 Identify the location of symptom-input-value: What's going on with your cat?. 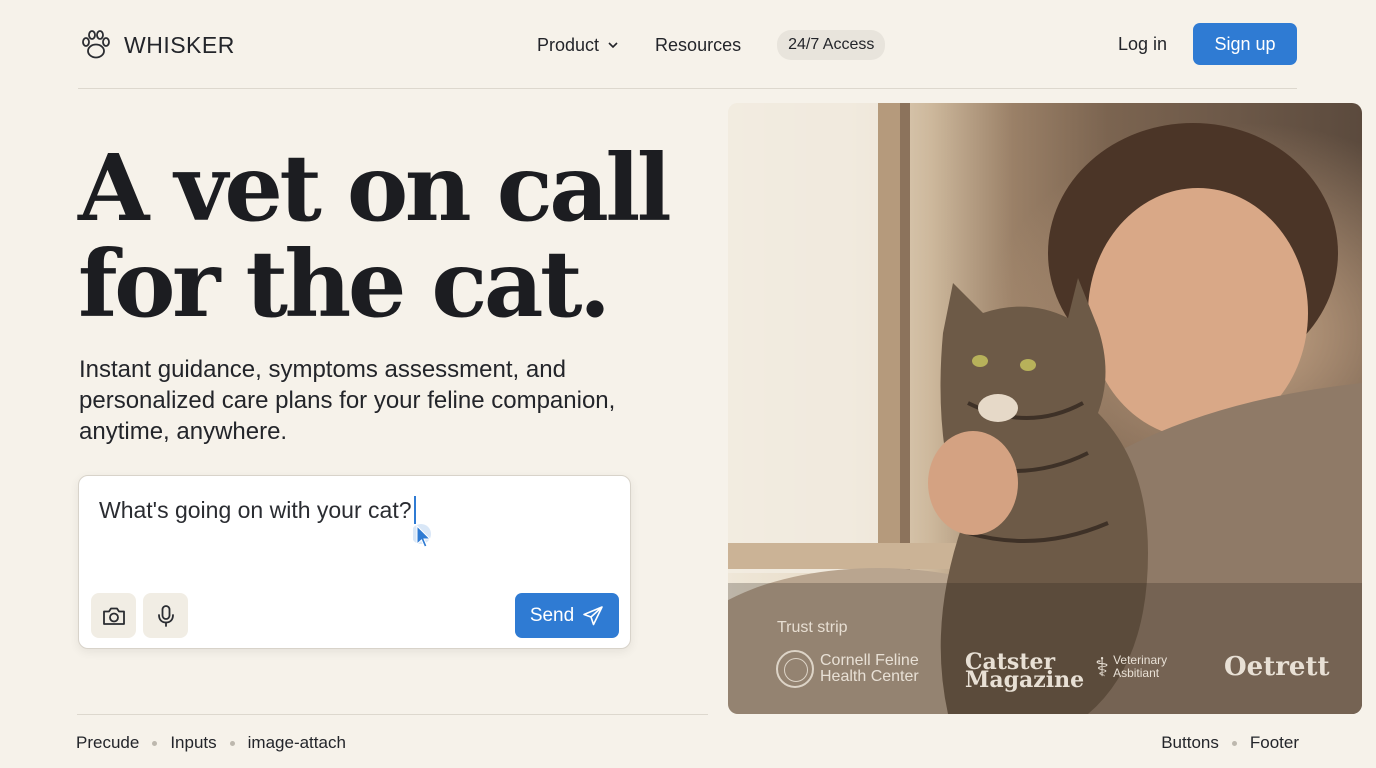
(255, 509).